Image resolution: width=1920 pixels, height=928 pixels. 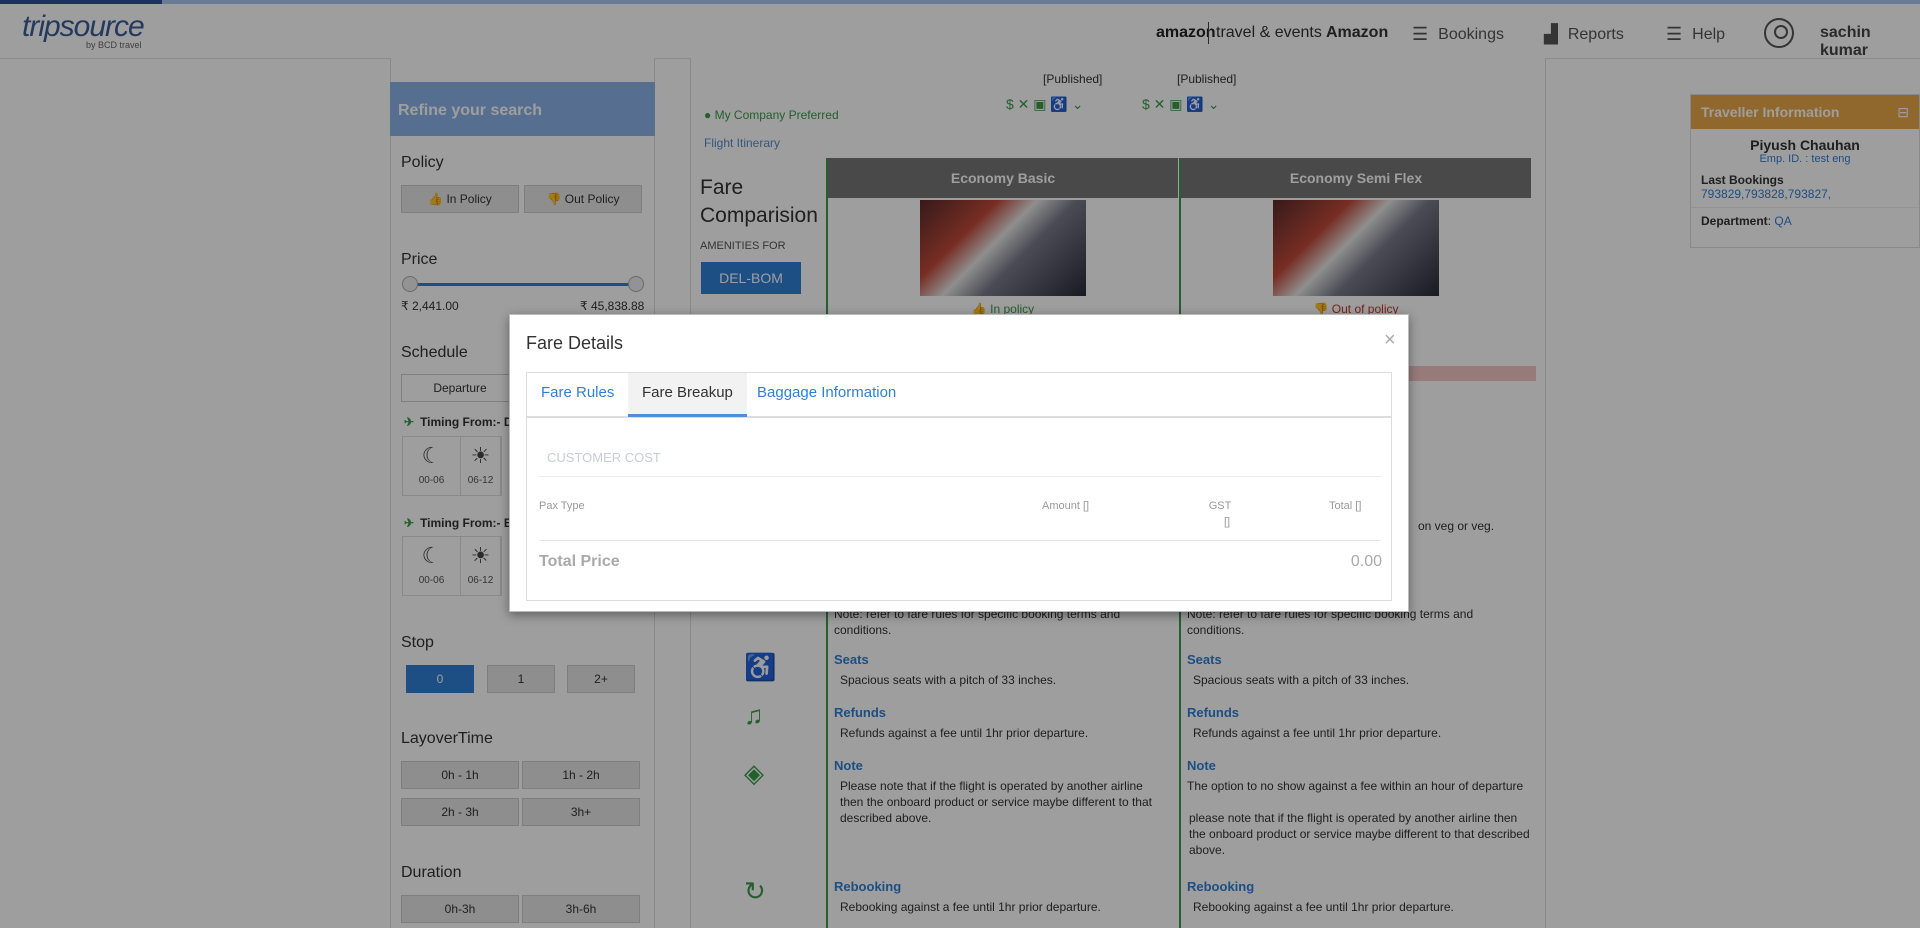 What do you see at coordinates (1345, 506) in the screenshot?
I see `col-total: Total []` at bounding box center [1345, 506].